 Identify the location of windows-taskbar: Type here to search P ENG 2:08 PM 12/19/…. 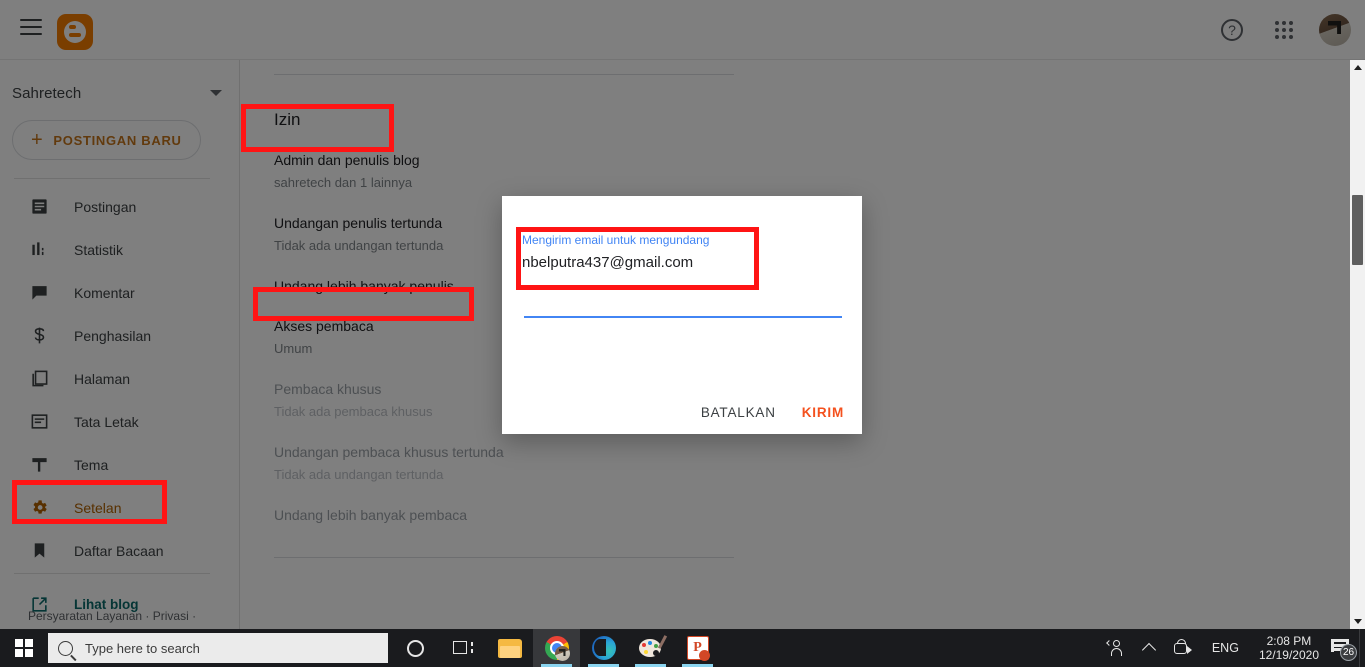
(682, 648).